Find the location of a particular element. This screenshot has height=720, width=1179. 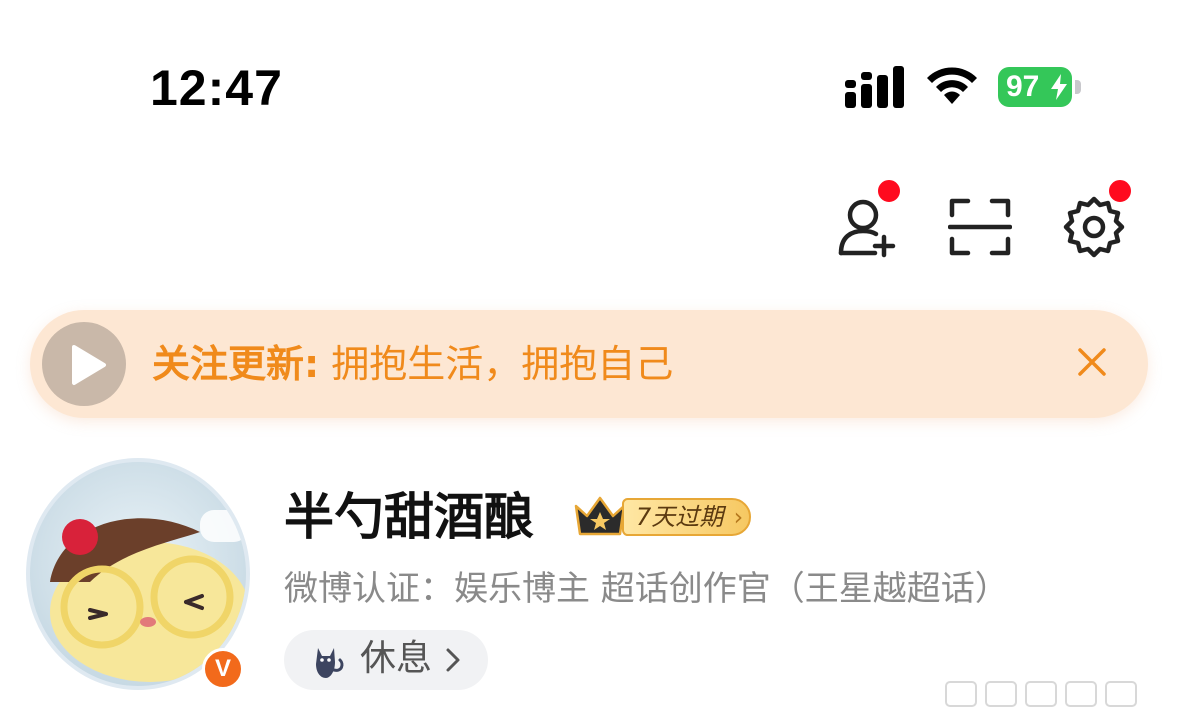

signal-icon is located at coordinates (874, 87).